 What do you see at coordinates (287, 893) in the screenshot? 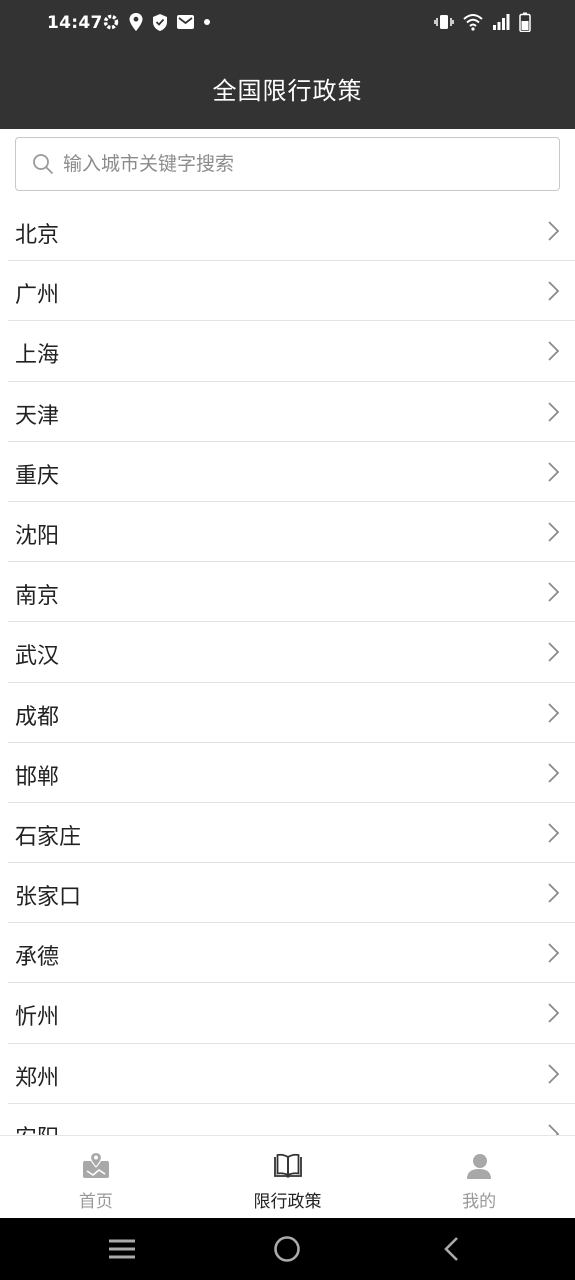
I see `city-row-zhangjiakou: 张家口` at bounding box center [287, 893].